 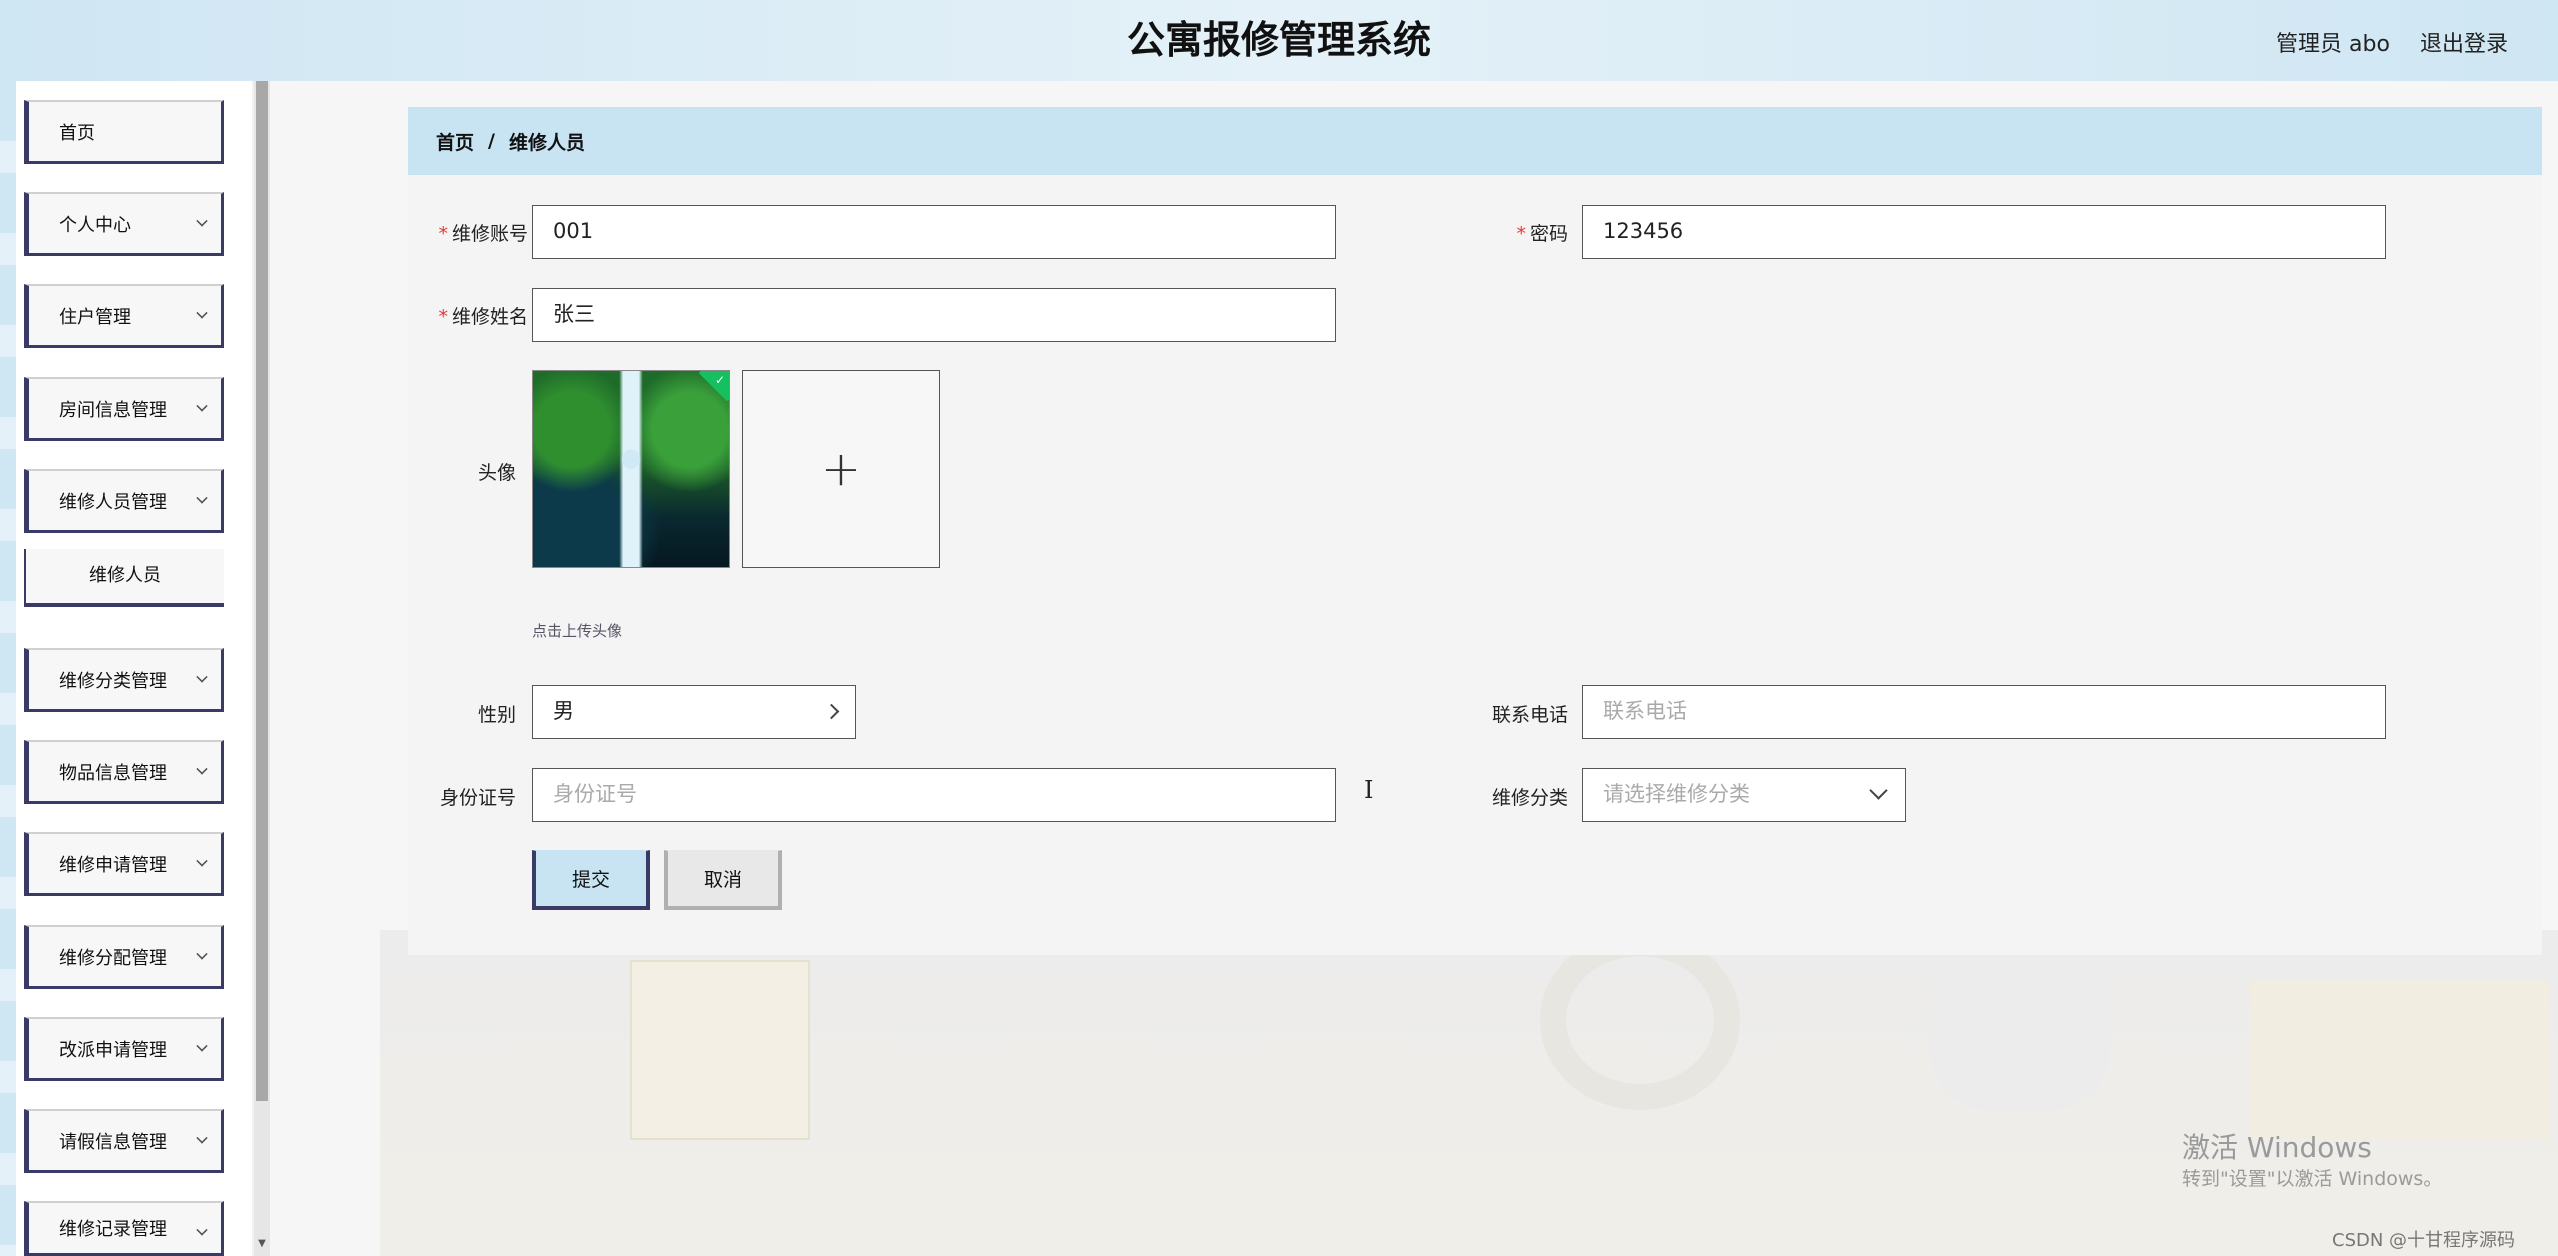 I want to click on sidebar-decor, so click(x=8, y=668).